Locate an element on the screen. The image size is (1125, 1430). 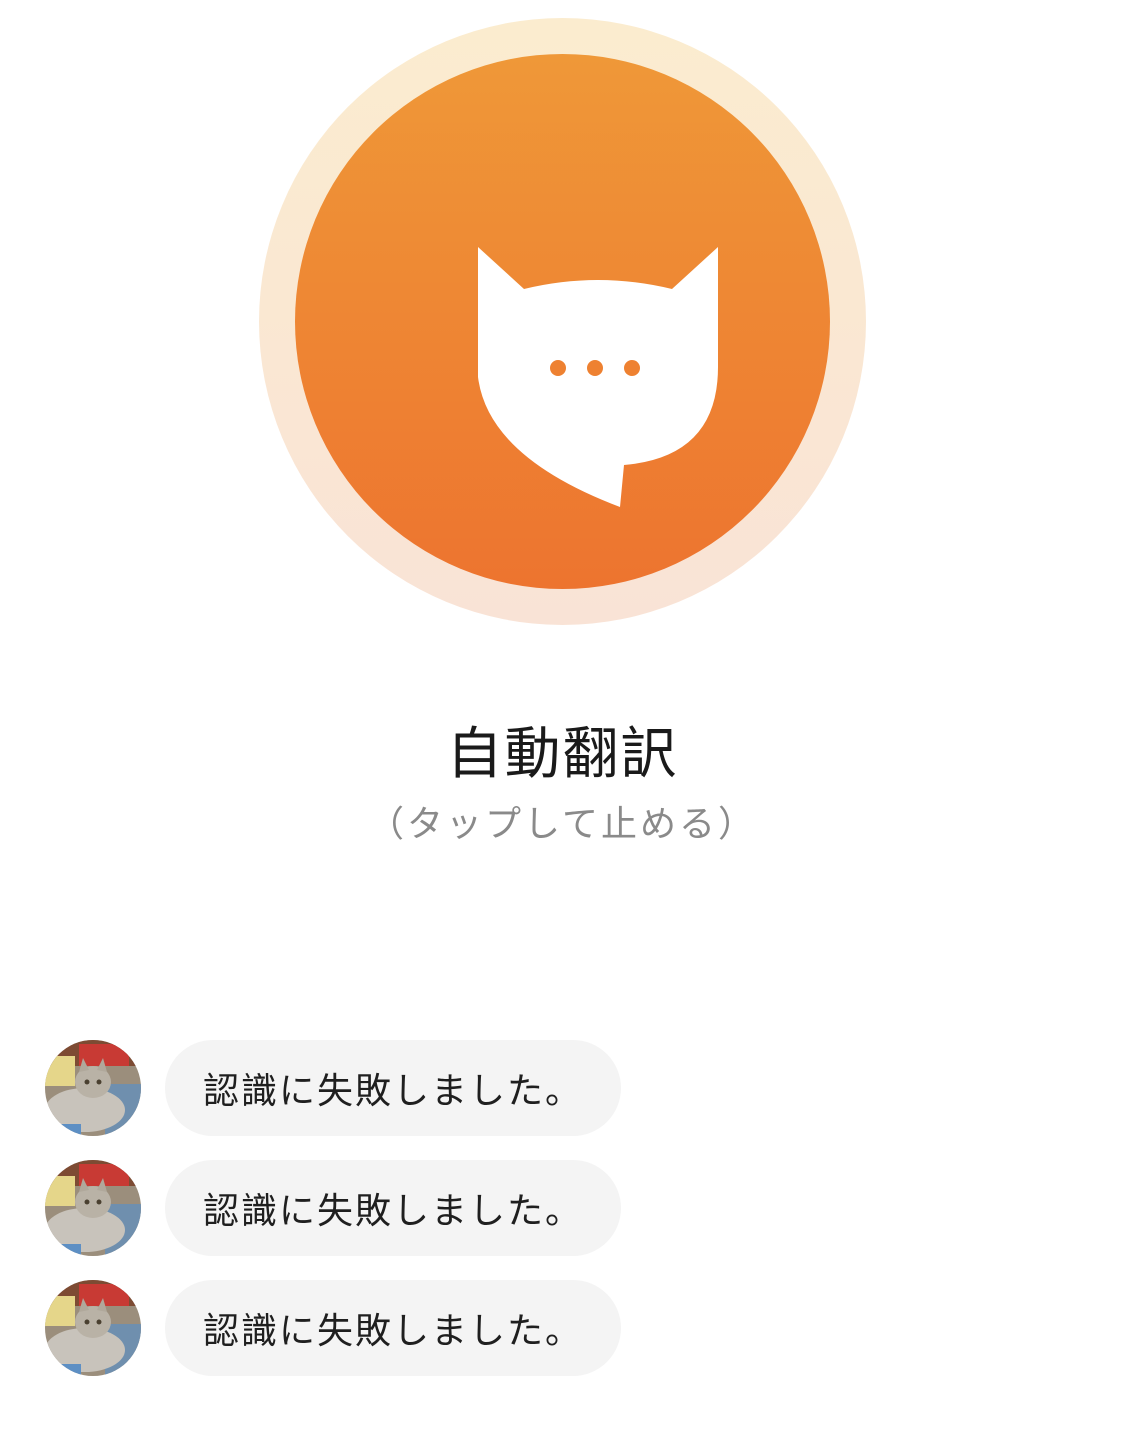
mode-title: 自動翻訳 is located at coordinates (562, 754).